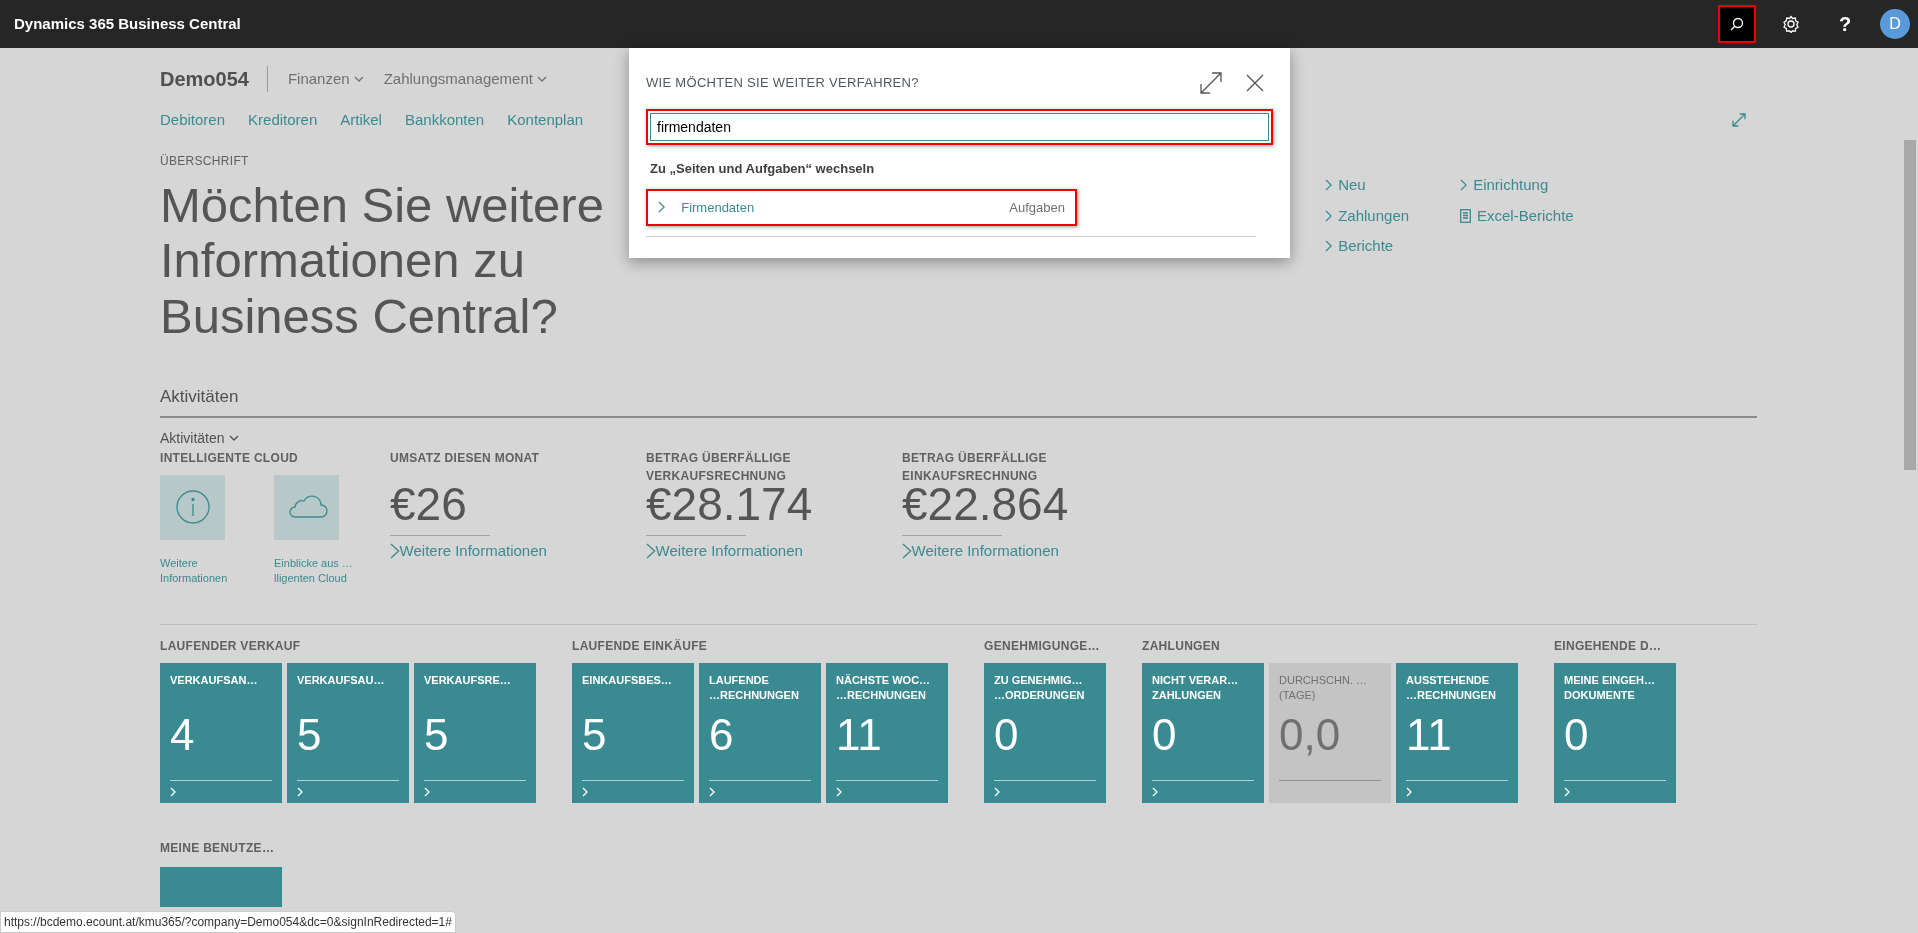 Image resolution: width=1918 pixels, height=933 pixels. What do you see at coordinates (959, 127) in the screenshot?
I see `search-field: firmendaten` at bounding box center [959, 127].